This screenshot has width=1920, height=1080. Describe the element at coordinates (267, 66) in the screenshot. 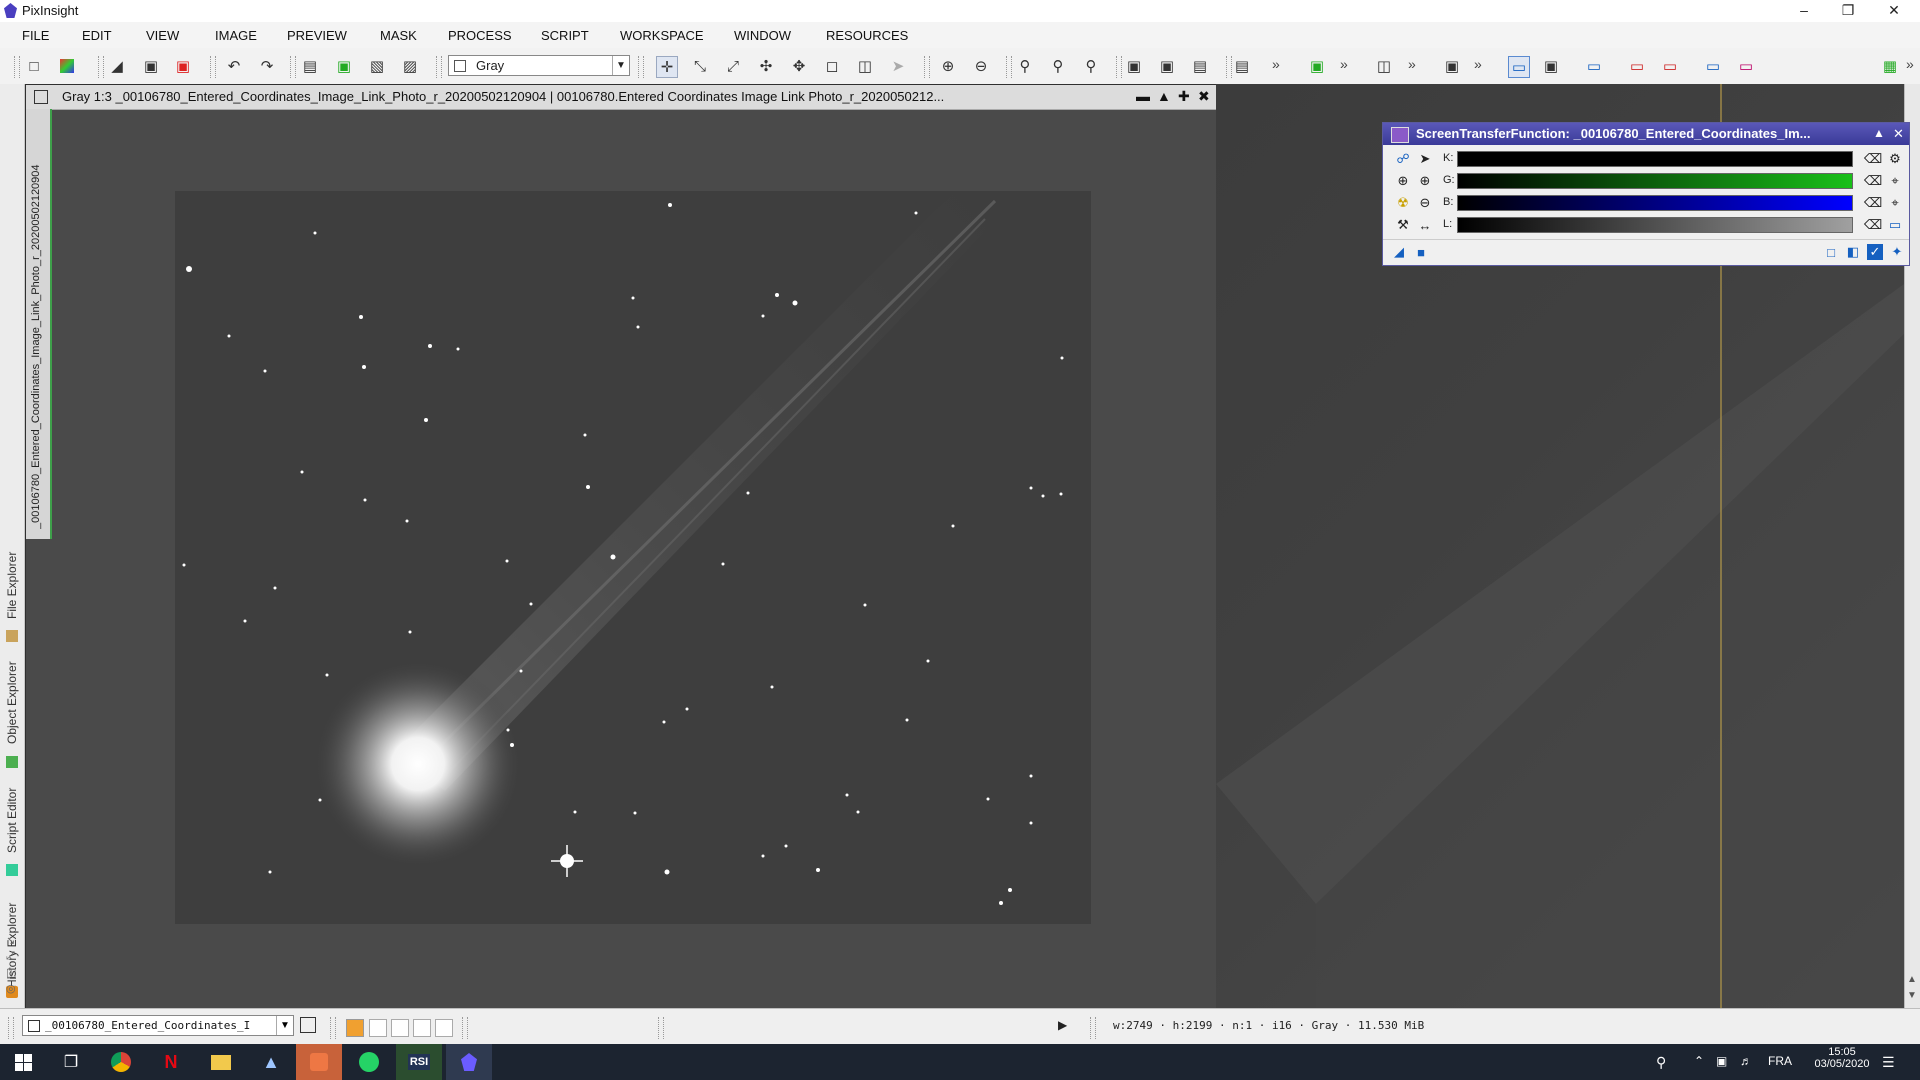

I see `redo-icon: ↷` at that location.